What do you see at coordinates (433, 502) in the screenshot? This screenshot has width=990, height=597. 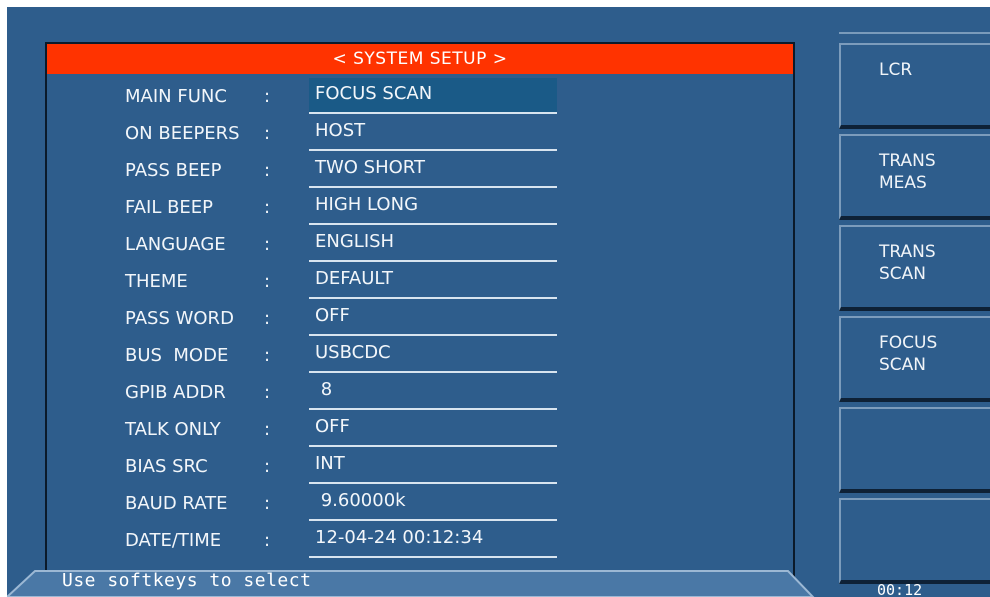 I see `setting-value-field: 9.60000k` at bounding box center [433, 502].